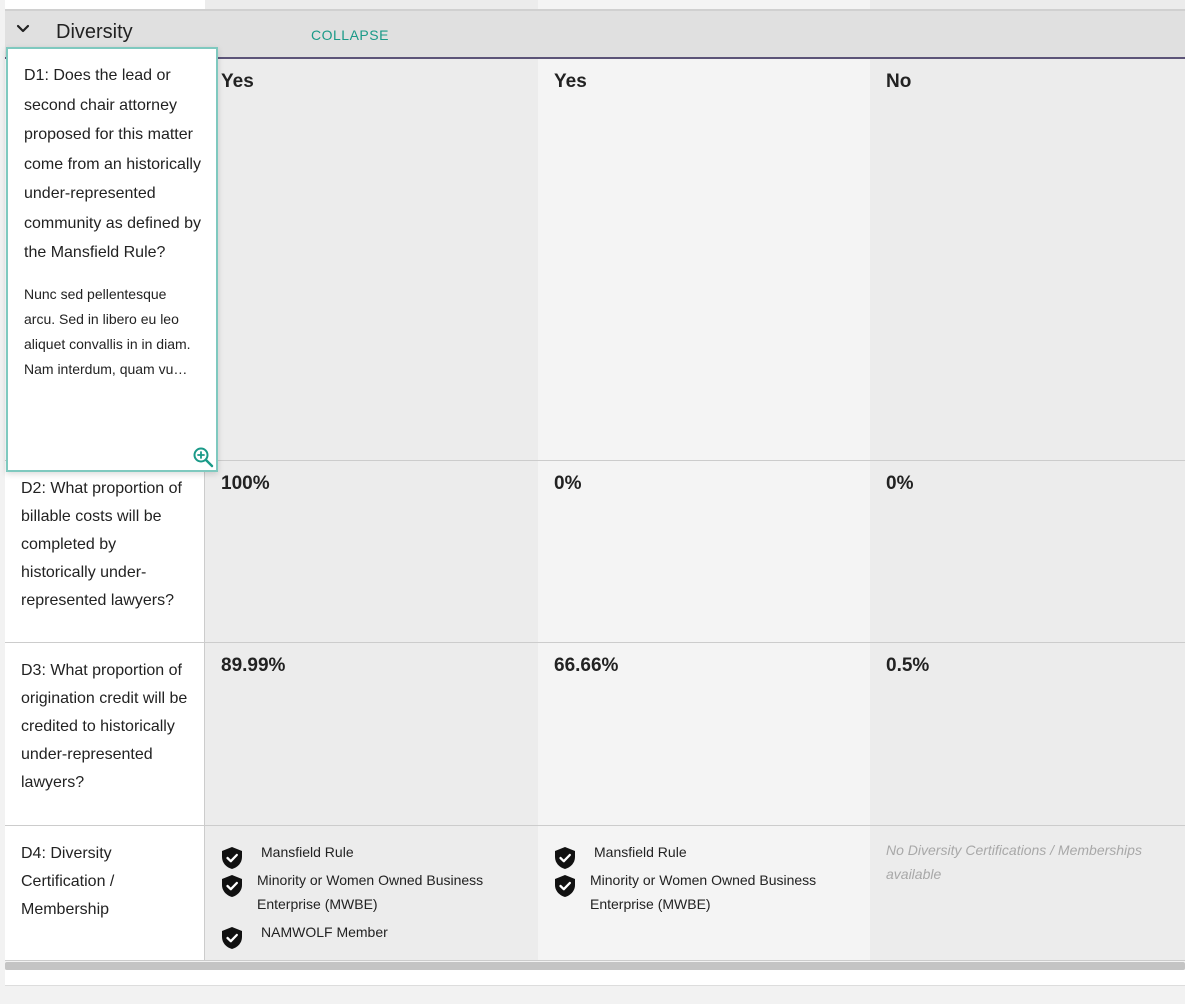 Image resolution: width=1185 pixels, height=1004 pixels. I want to click on answer-cell: 100%, so click(371, 552).